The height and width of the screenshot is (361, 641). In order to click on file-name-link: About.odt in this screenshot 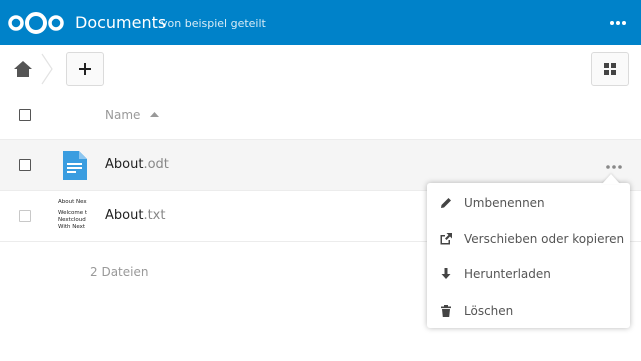, I will do `click(137, 164)`.